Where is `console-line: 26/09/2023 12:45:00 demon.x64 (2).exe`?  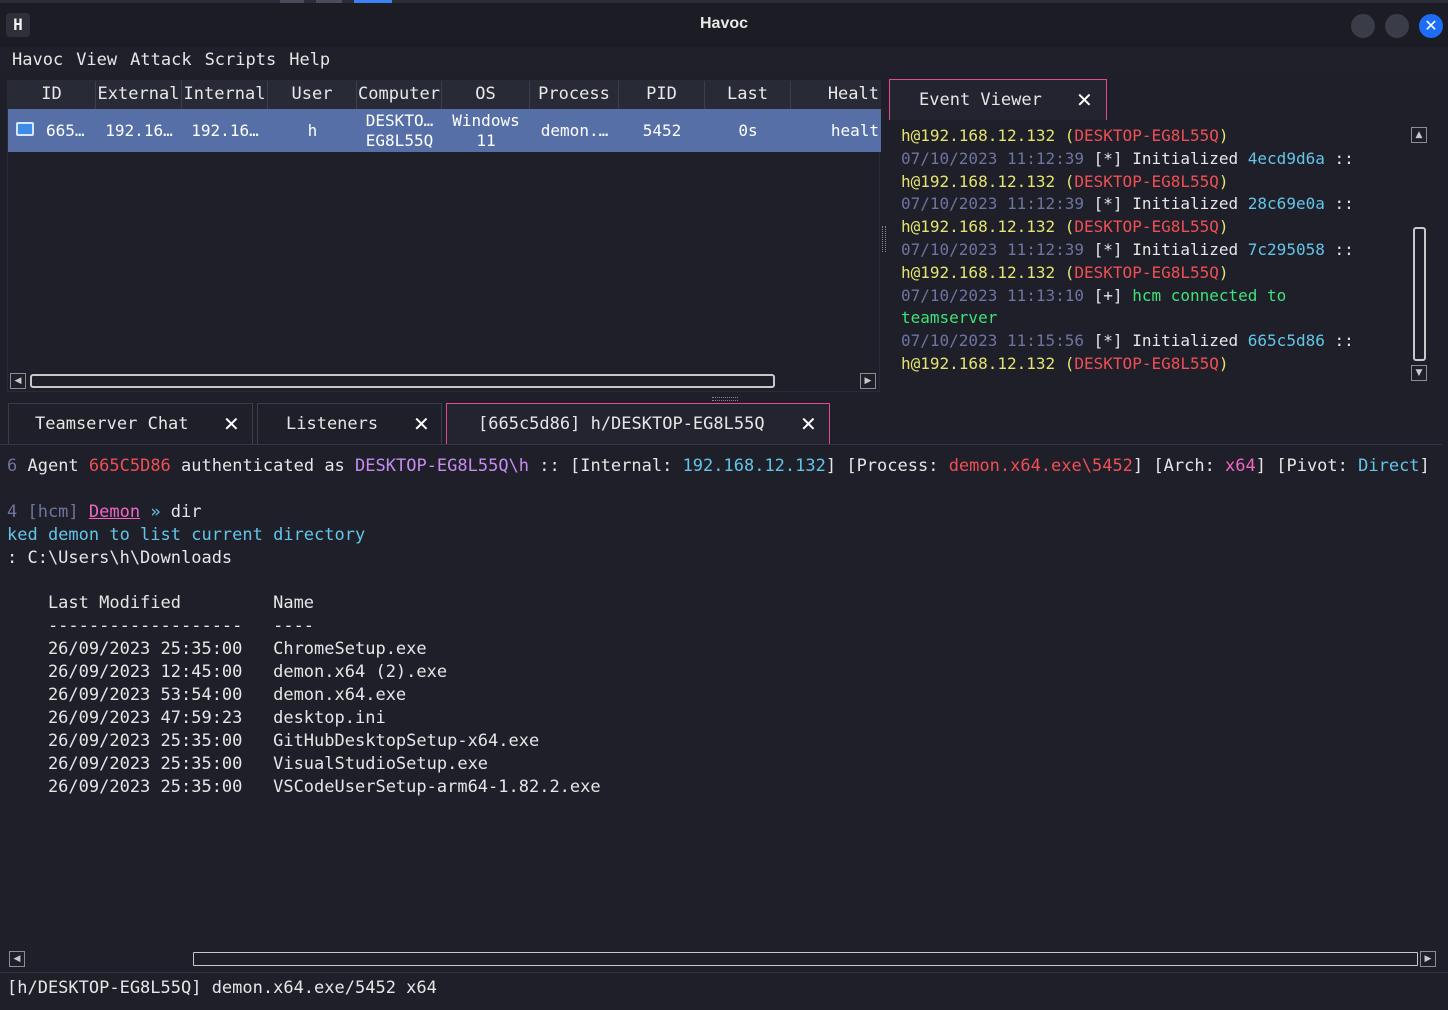 console-line: 26/09/2023 12:45:00 demon.x64 (2).exe is located at coordinates (718, 672).